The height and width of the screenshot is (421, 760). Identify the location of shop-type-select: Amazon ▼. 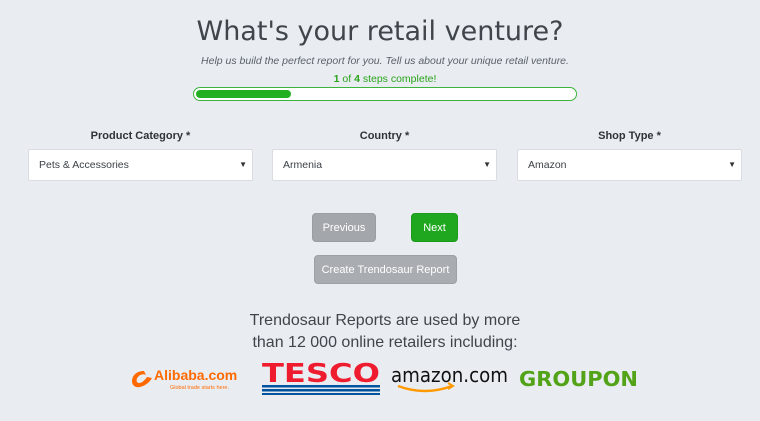
(629, 165).